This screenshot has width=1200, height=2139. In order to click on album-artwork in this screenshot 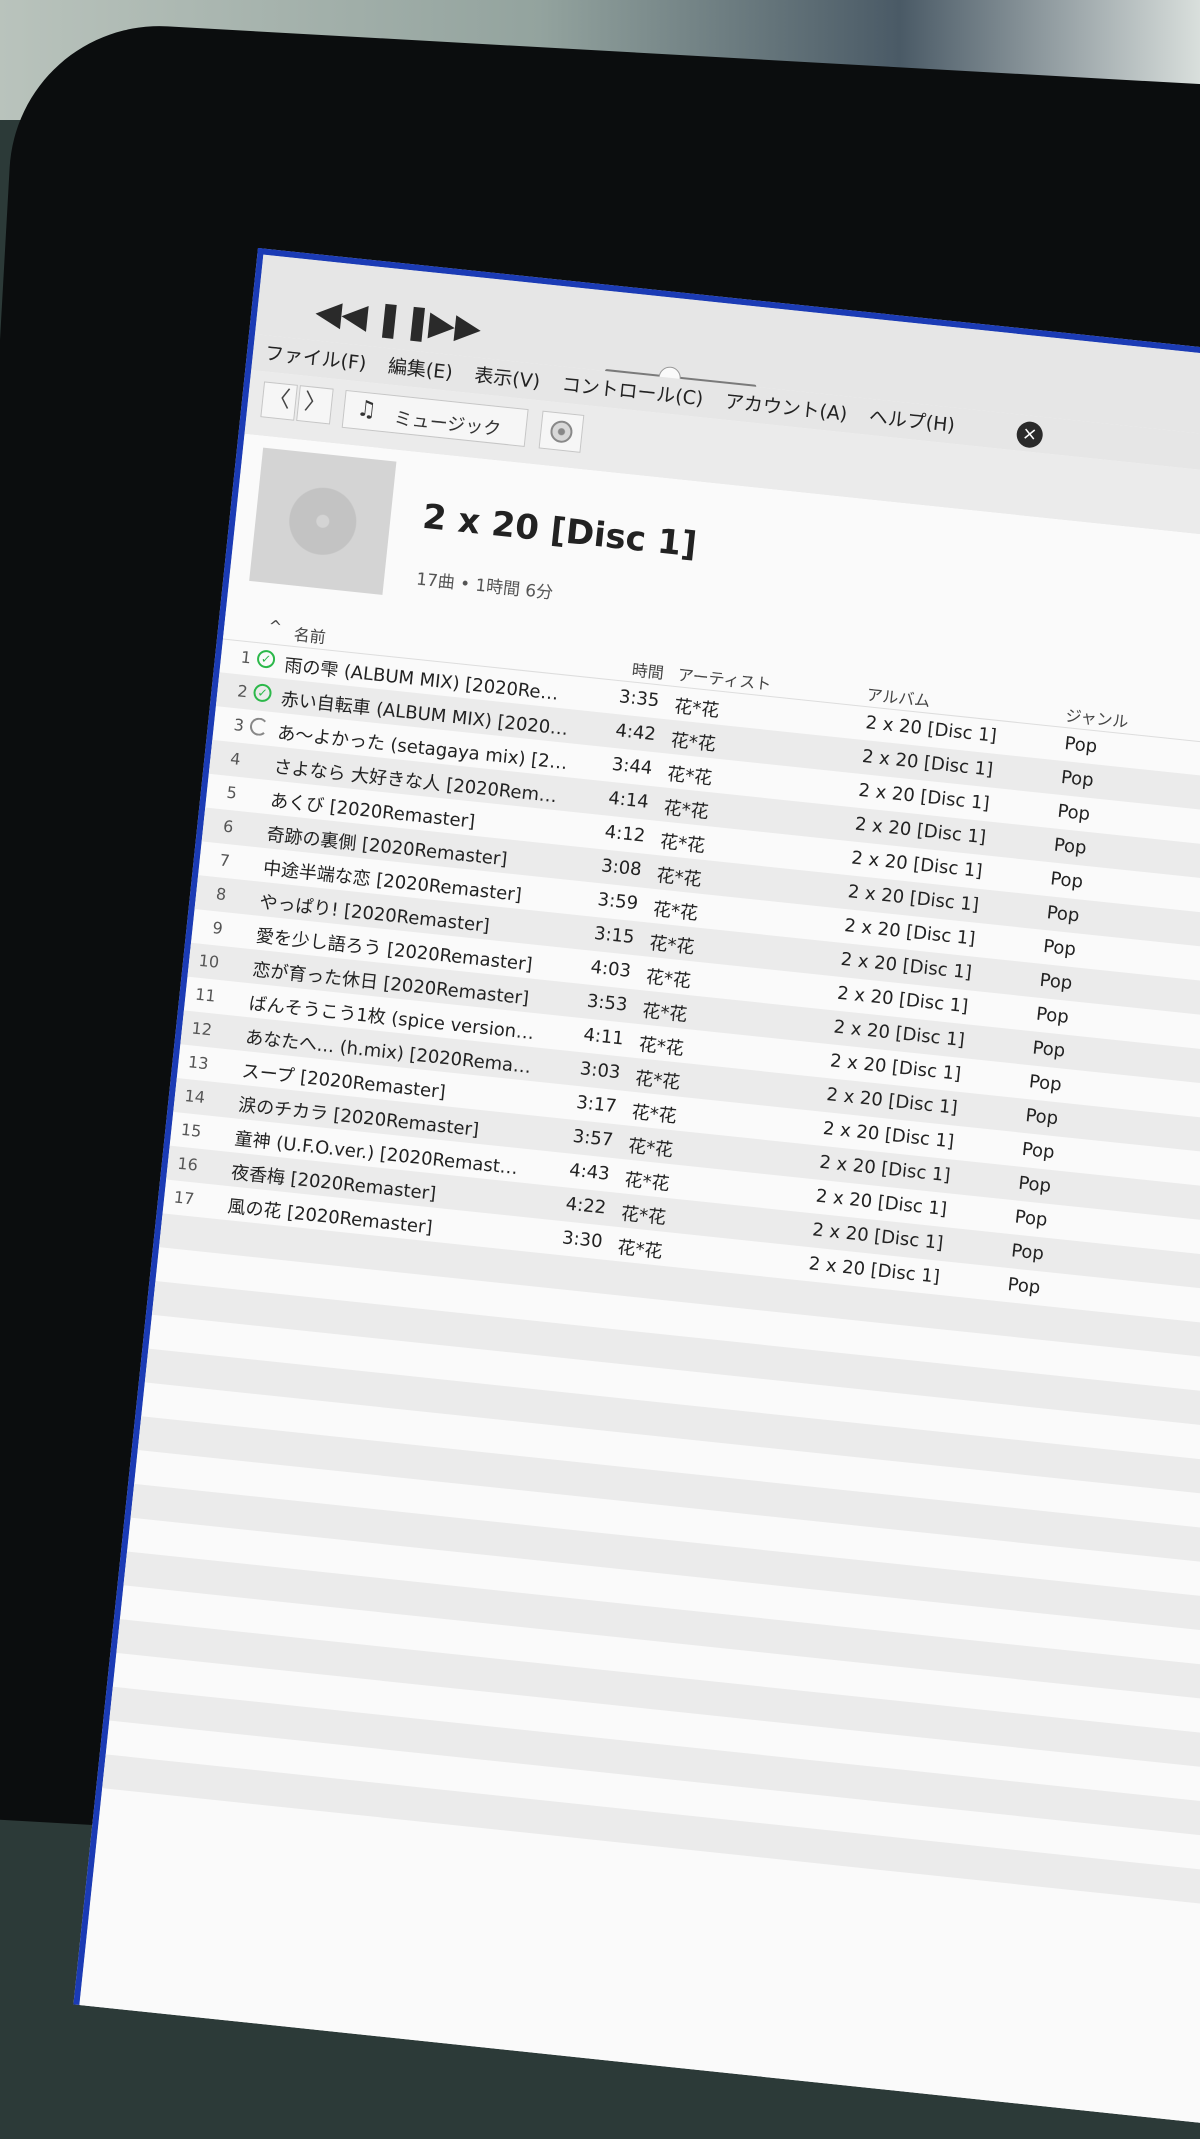, I will do `click(323, 521)`.